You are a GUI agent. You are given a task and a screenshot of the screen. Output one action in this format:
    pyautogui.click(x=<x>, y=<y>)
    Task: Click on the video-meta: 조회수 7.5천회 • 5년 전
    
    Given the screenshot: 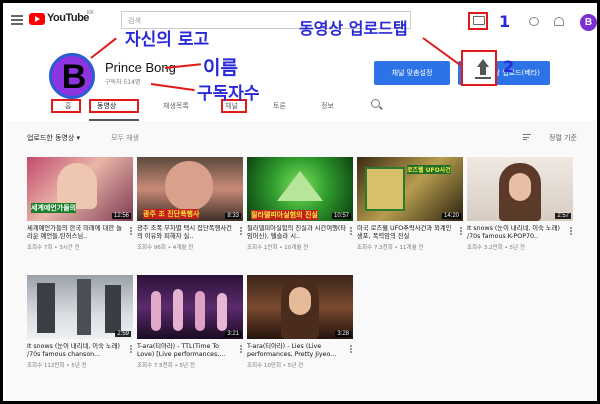 What is the action you would take?
    pyautogui.click(x=166, y=366)
    